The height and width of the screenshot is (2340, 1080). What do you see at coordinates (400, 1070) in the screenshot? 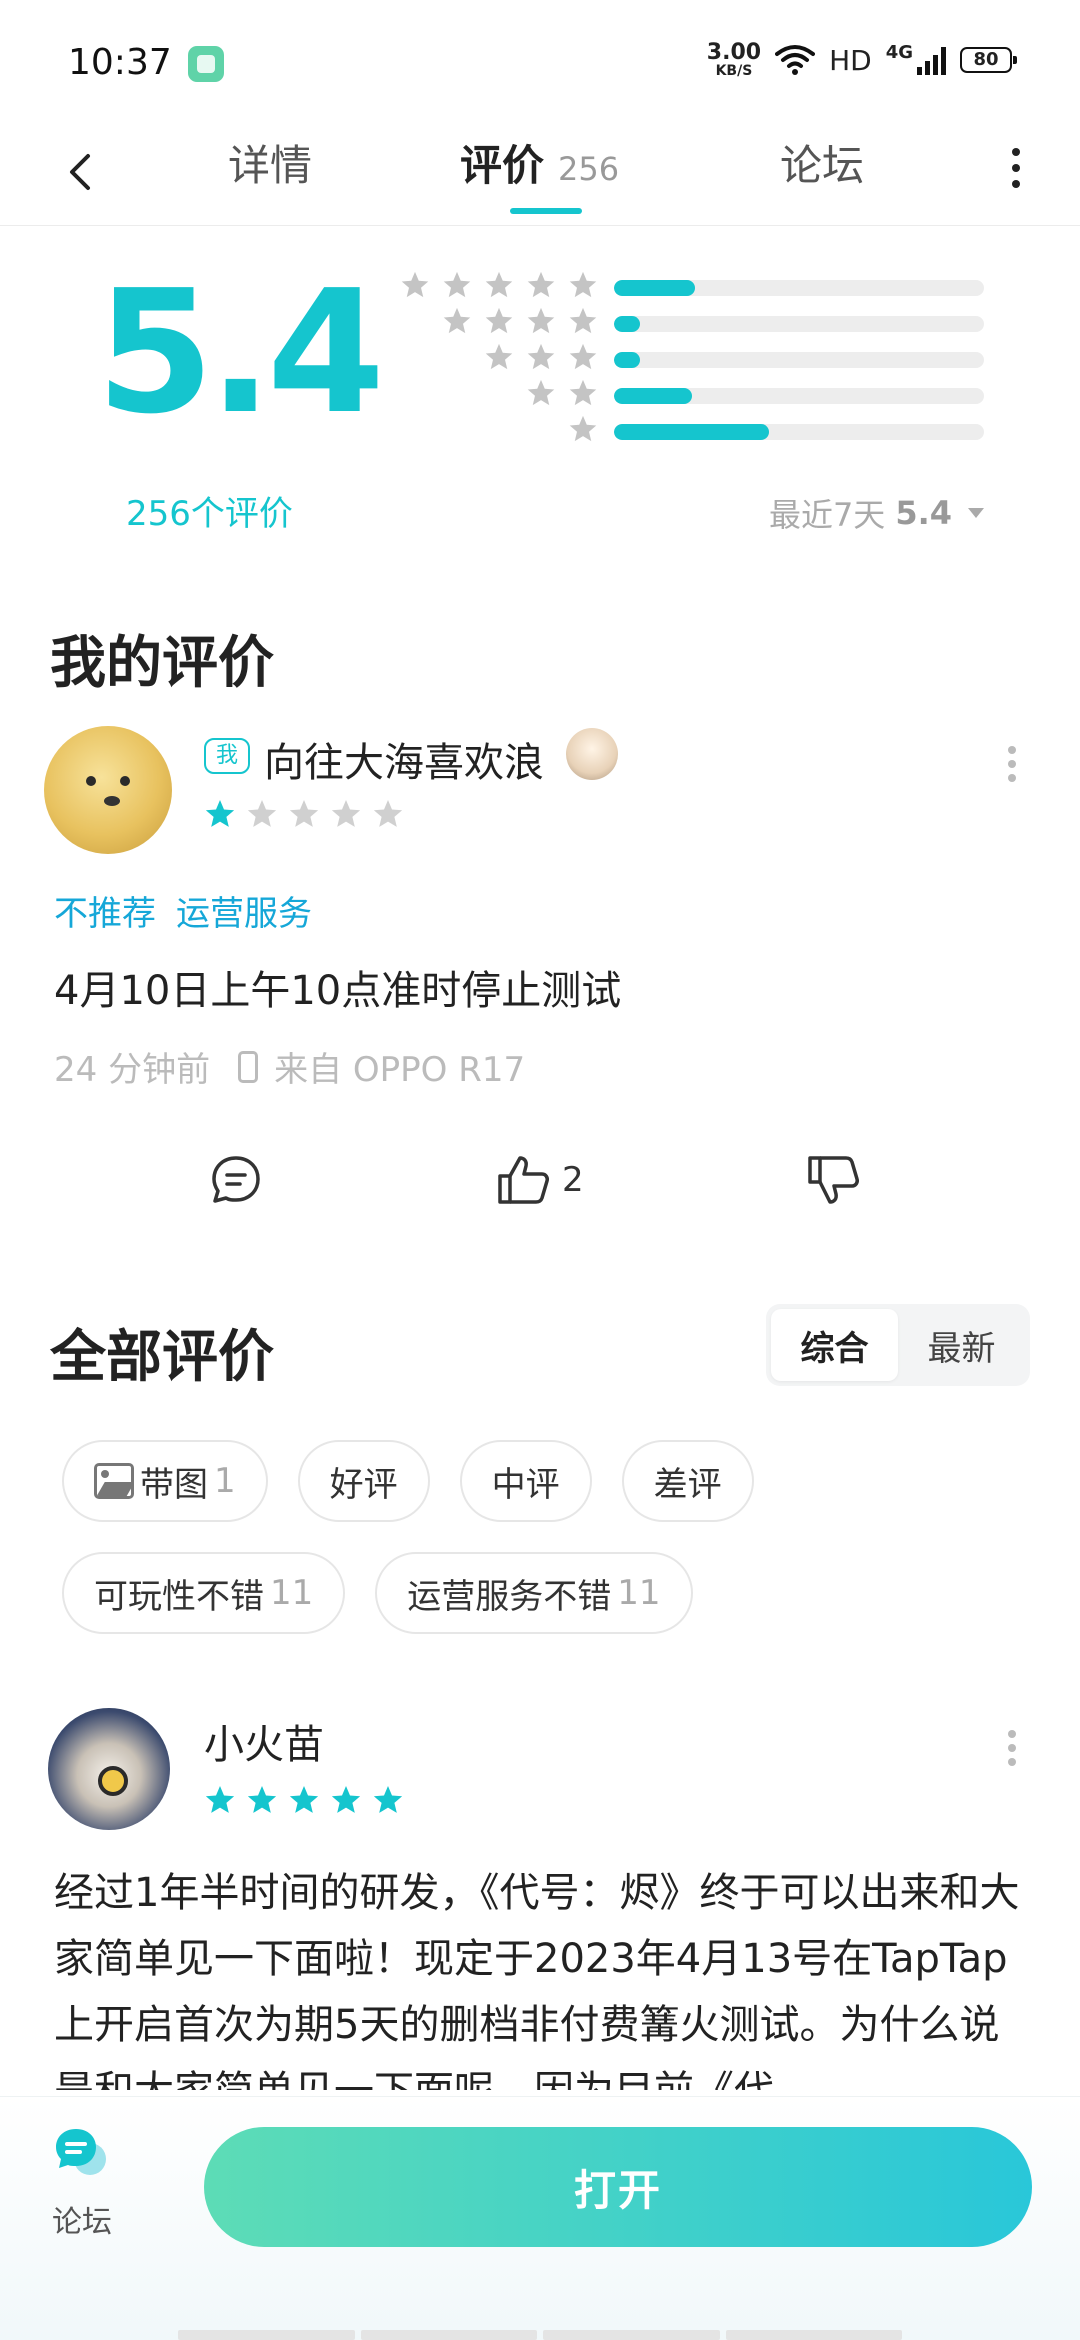
I see `review-device: 来自 OPPO R17` at bounding box center [400, 1070].